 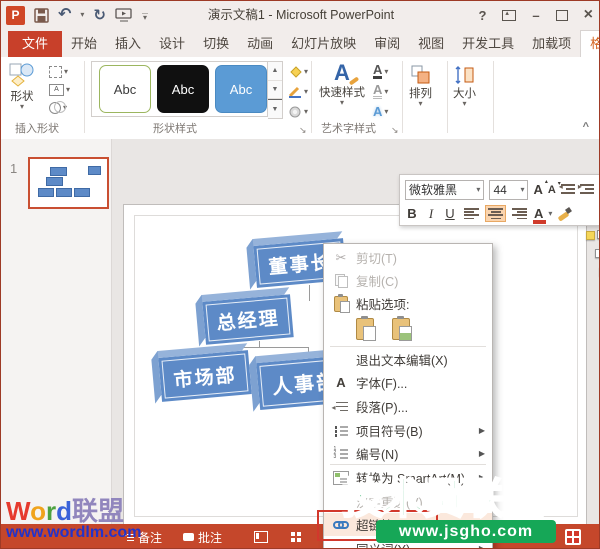 What do you see at coordinates (535, 15) in the screenshot?
I see `minimize-icon` at bounding box center [535, 15].